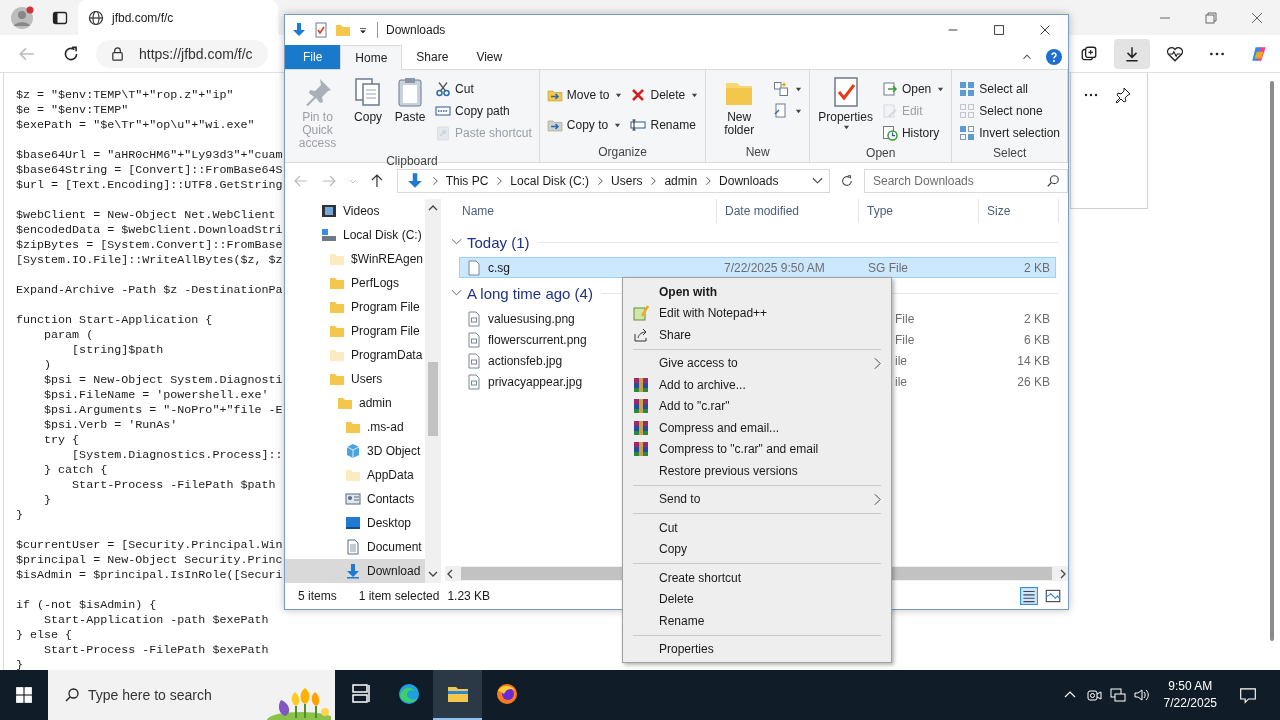 The width and height of the screenshot is (1280, 720). I want to click on group-label: Organize, so click(622, 152).